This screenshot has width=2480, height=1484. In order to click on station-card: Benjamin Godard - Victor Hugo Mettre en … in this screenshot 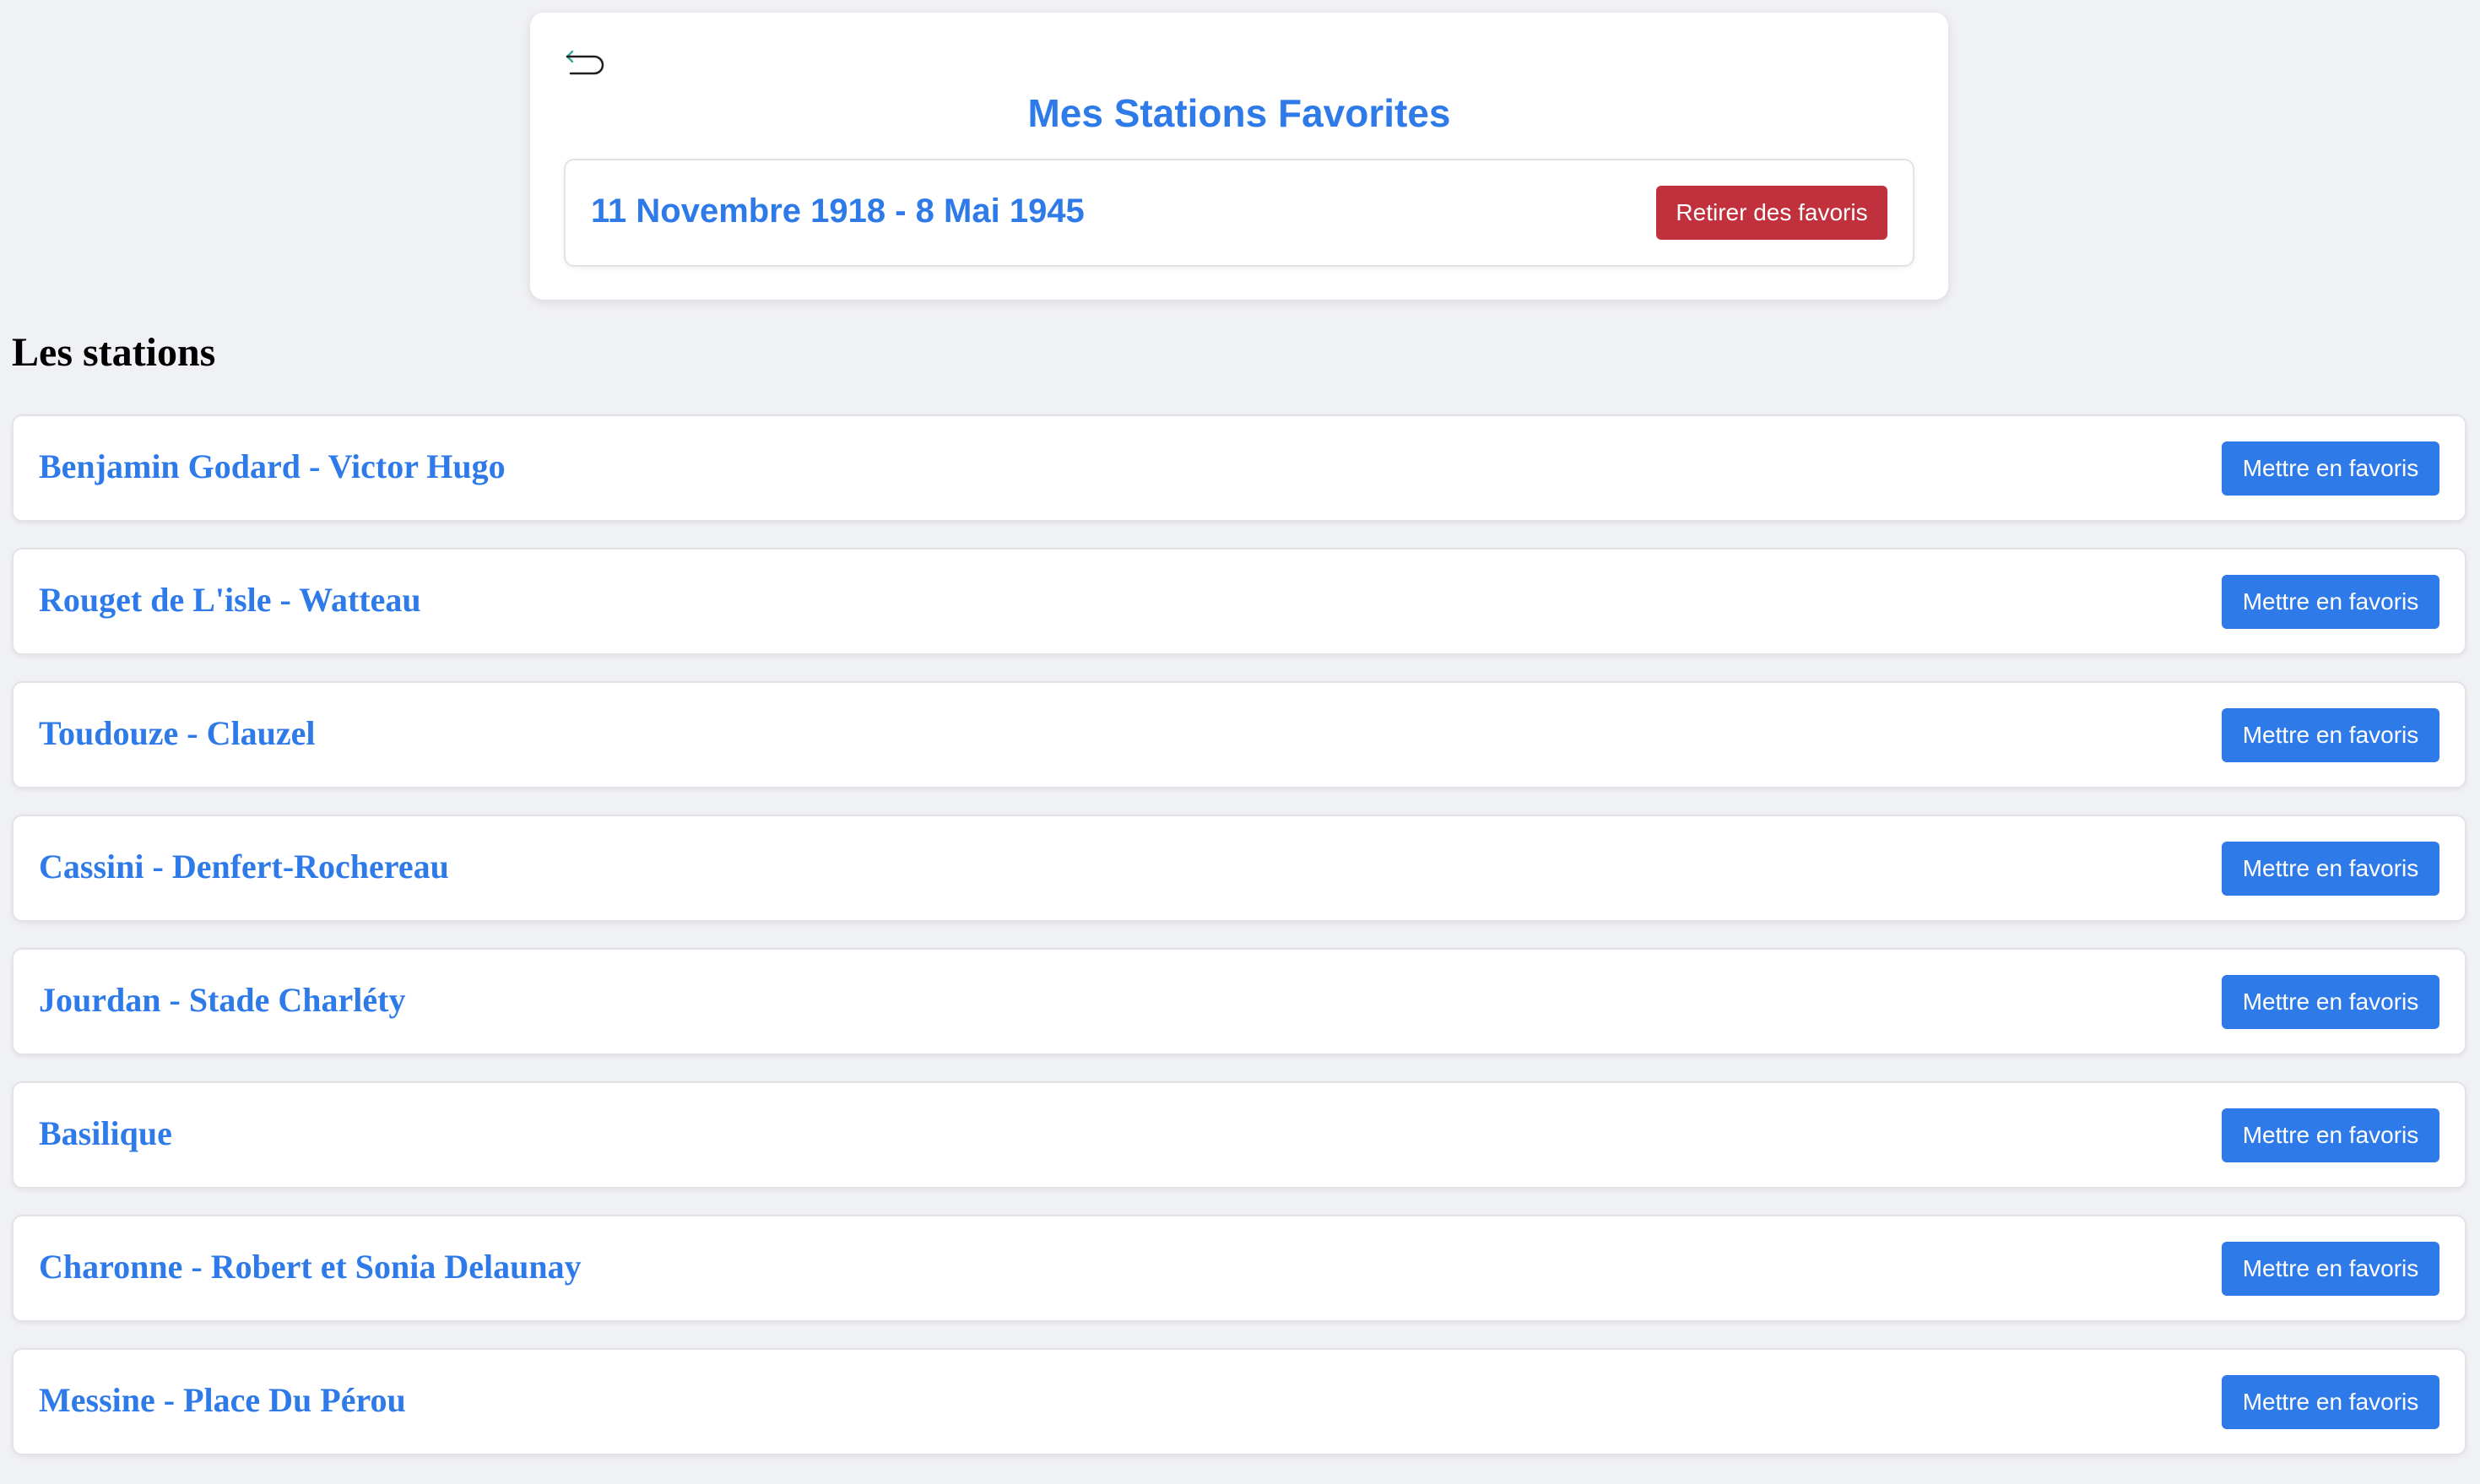, I will do `click(1239, 468)`.